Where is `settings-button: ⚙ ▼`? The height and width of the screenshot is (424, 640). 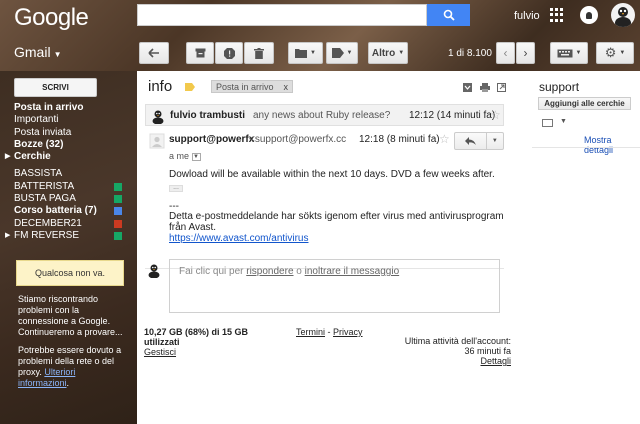
settings-button: ⚙ ▼ is located at coordinates (615, 53).